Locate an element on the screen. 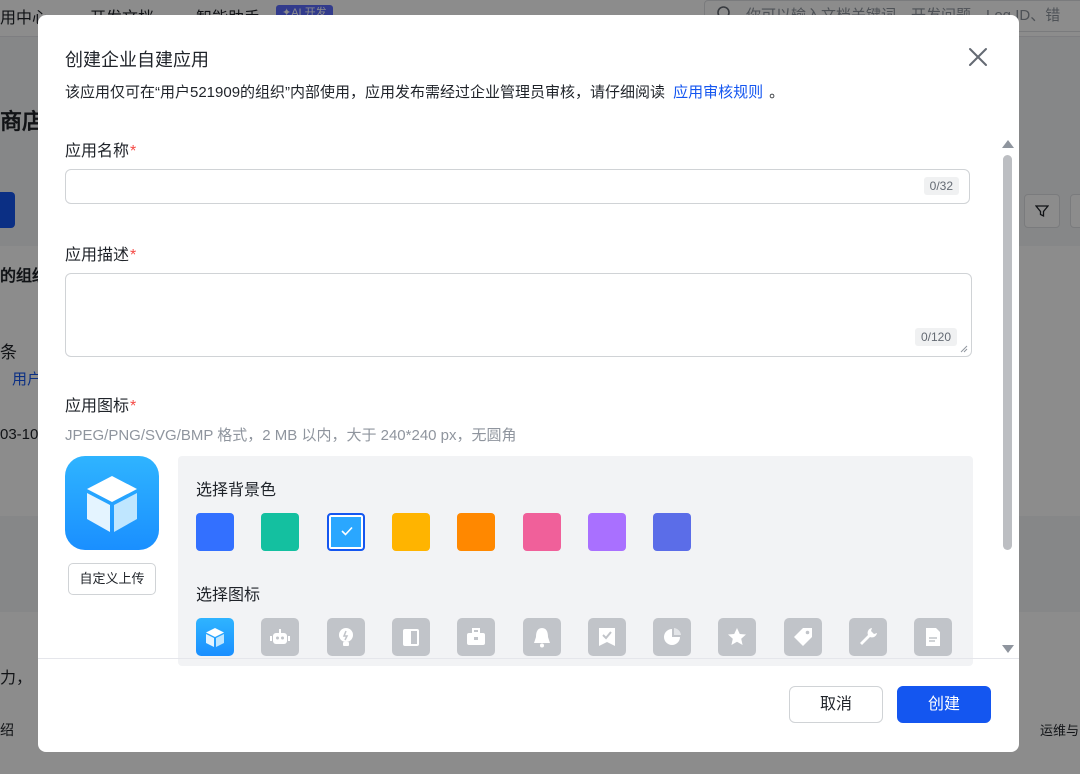 This screenshot has height=774, width=1080. bell-icon is located at coordinates (541, 638).